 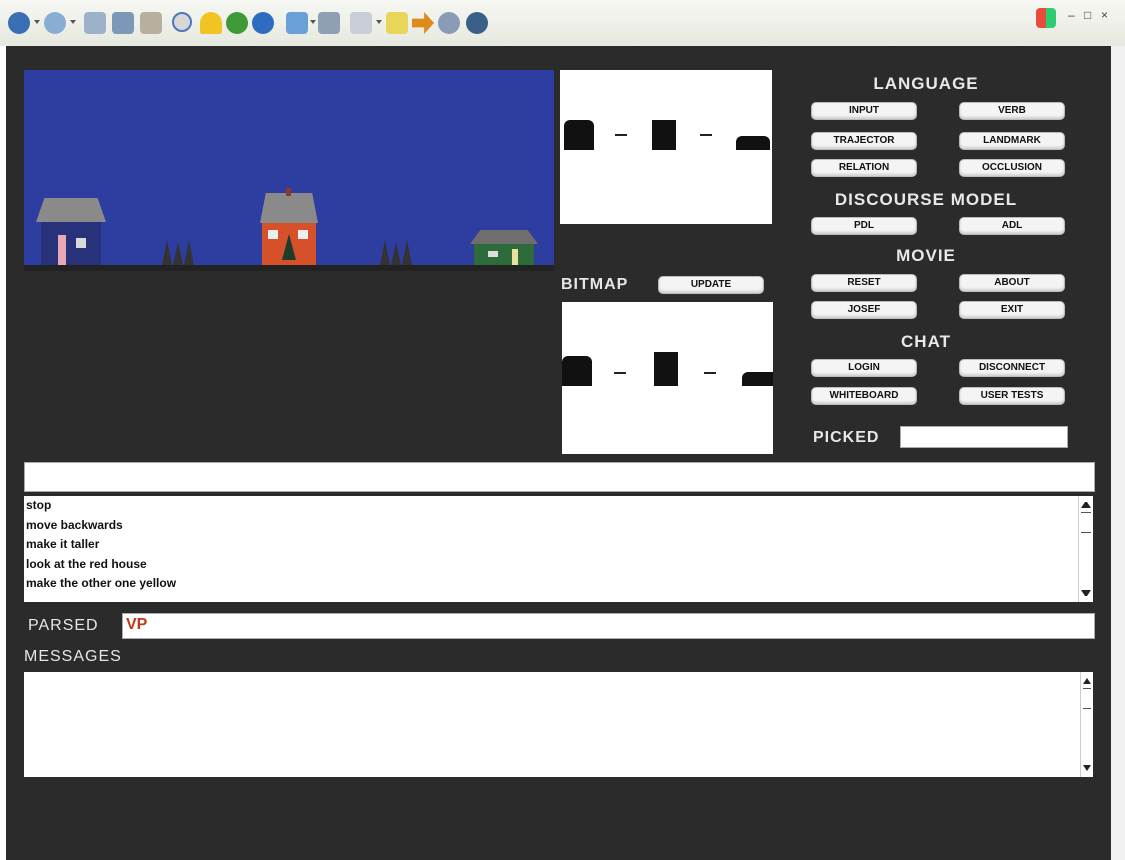 What do you see at coordinates (123, 23) in the screenshot?
I see `refresh-icon` at bounding box center [123, 23].